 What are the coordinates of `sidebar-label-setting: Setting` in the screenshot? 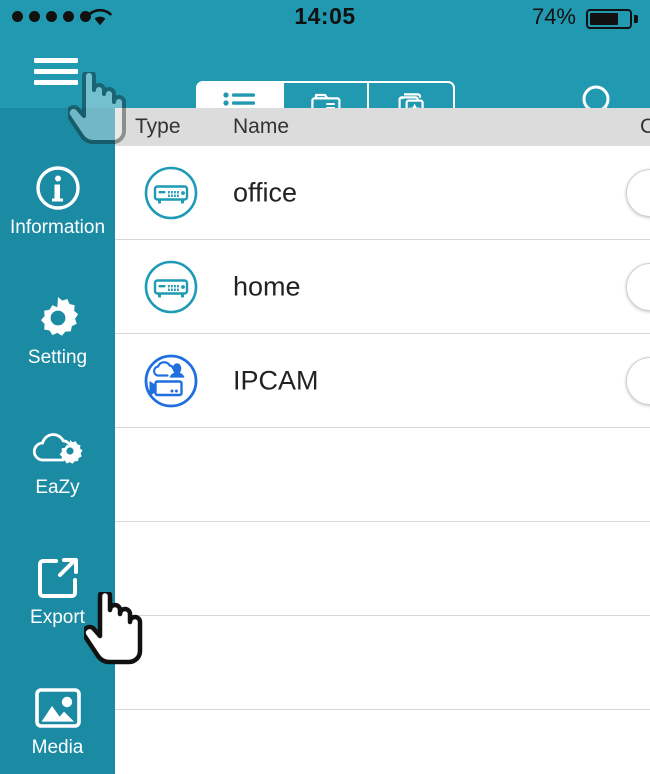 It's located at (57, 357).